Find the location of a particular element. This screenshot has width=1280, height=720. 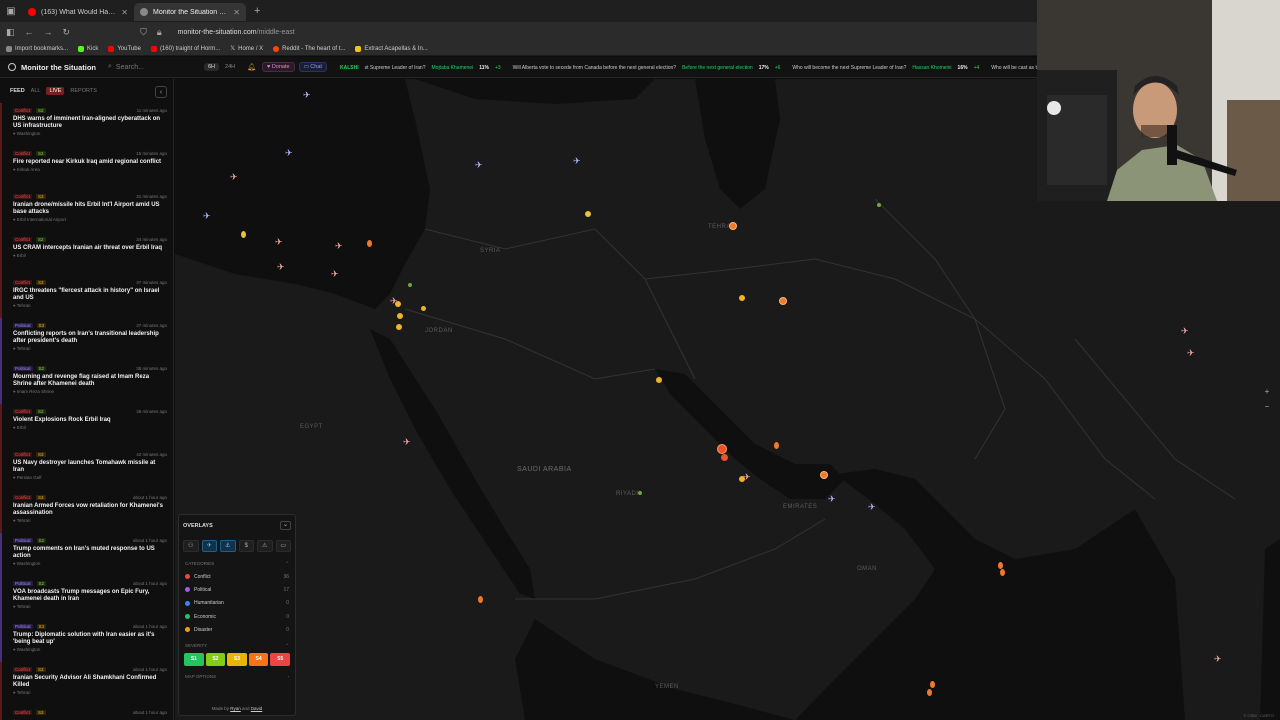

bookmark-item: Kick is located at coordinates (88, 48).